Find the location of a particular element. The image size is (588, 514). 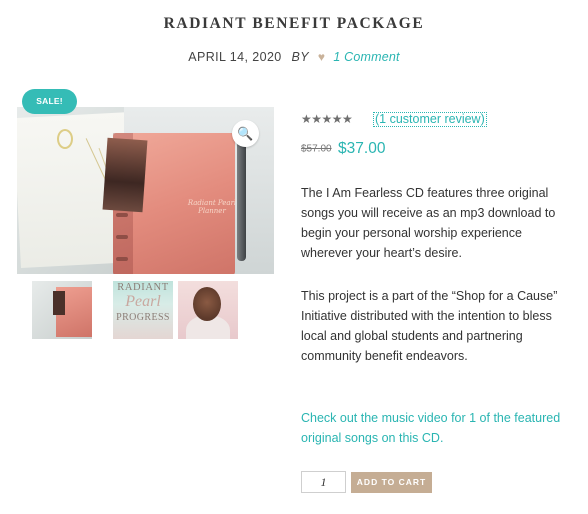

book-title-line: PROGRESS is located at coordinates (143, 317).